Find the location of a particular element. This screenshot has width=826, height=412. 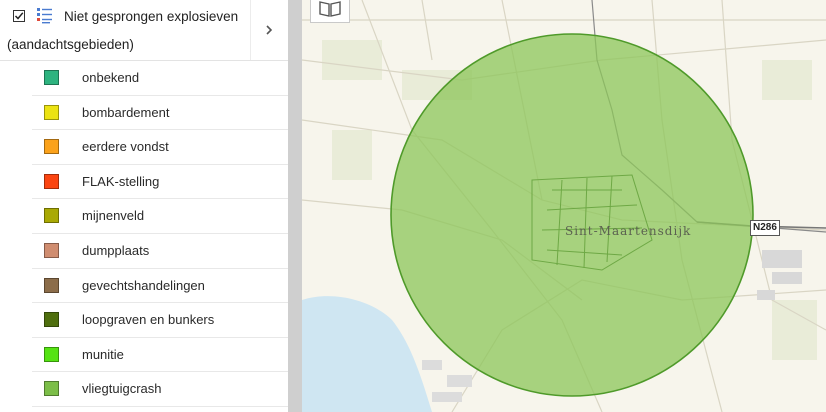

legend-item: bombardement is located at coordinates (160, 113).